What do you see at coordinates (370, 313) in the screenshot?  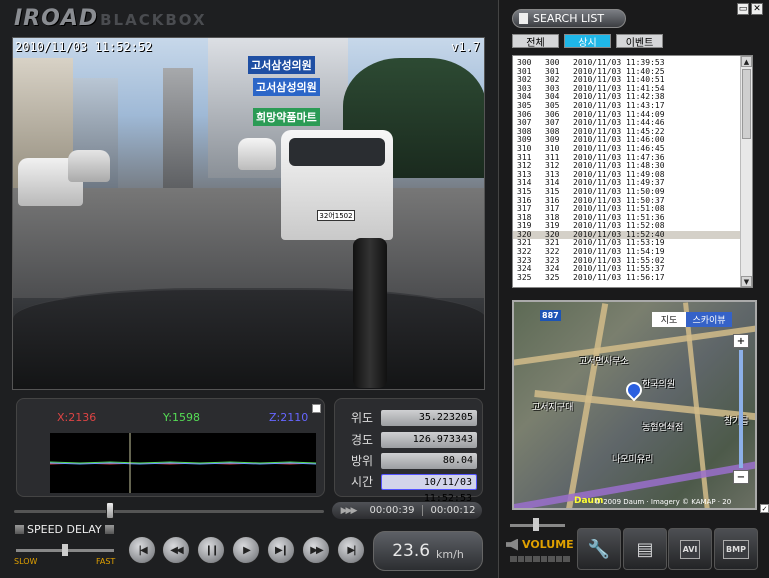 I see `mount-arm` at bounding box center [370, 313].